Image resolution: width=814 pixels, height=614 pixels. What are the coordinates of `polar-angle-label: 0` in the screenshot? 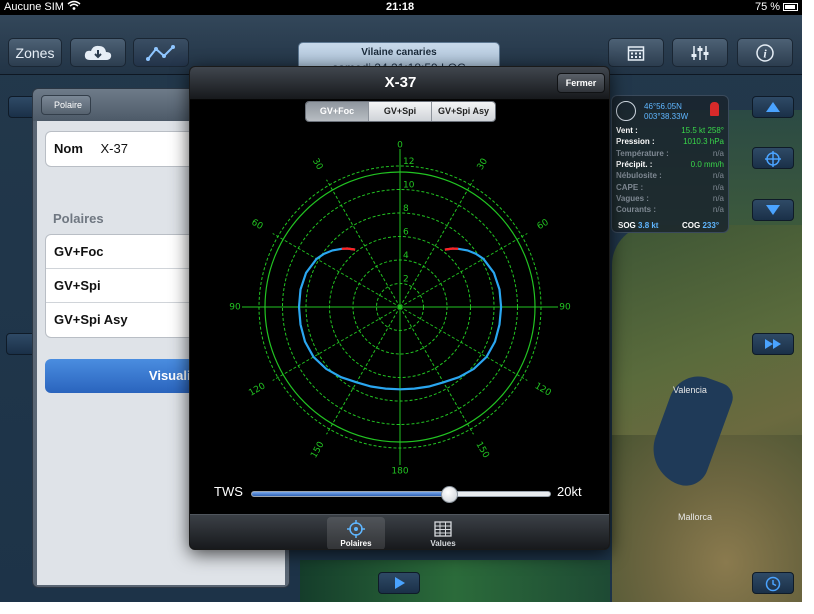 It's located at (400, 146).